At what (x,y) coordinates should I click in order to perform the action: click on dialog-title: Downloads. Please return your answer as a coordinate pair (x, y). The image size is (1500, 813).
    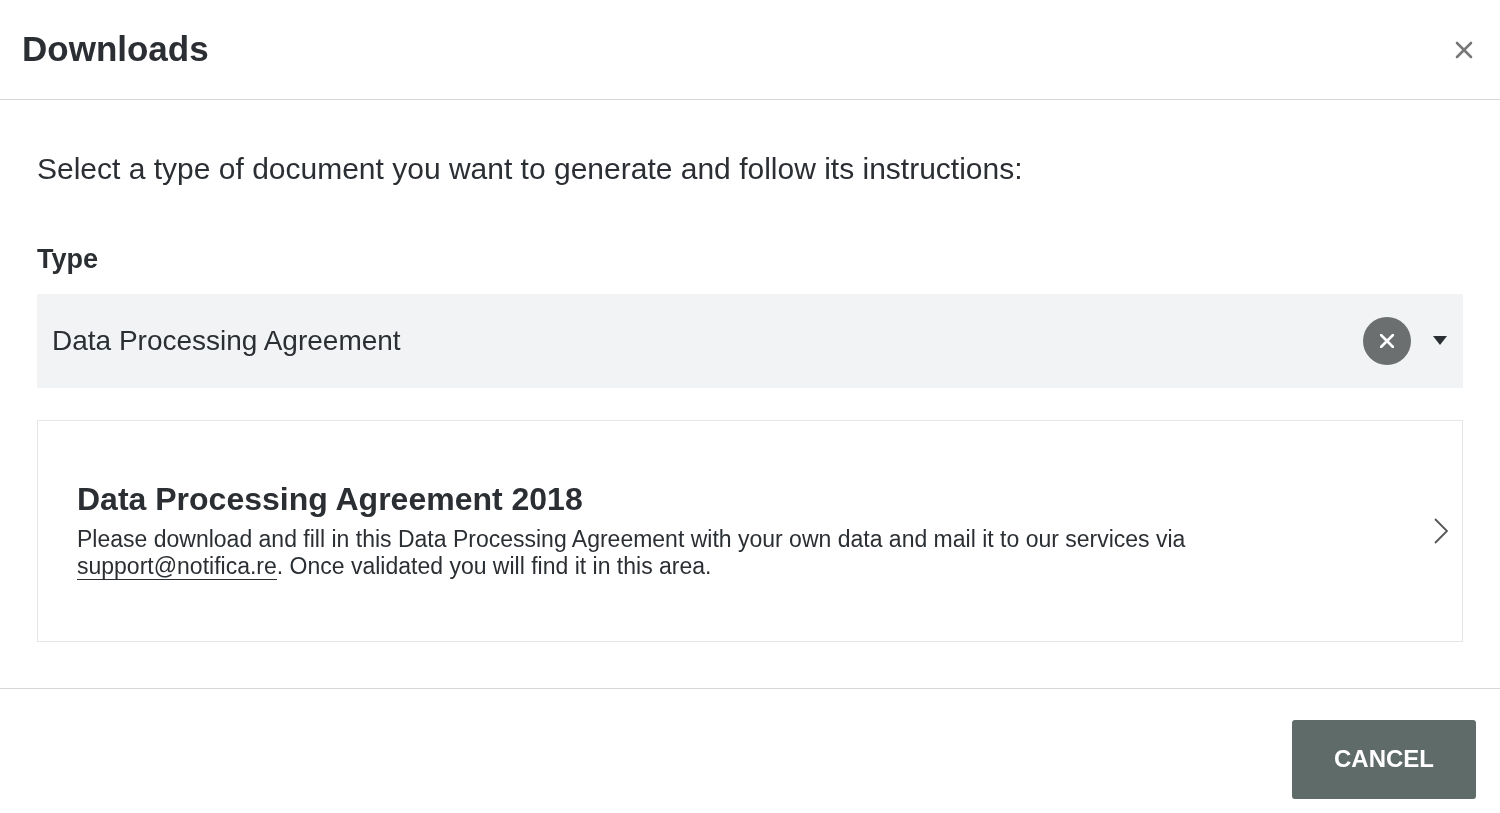
    Looking at the image, I should click on (115, 49).